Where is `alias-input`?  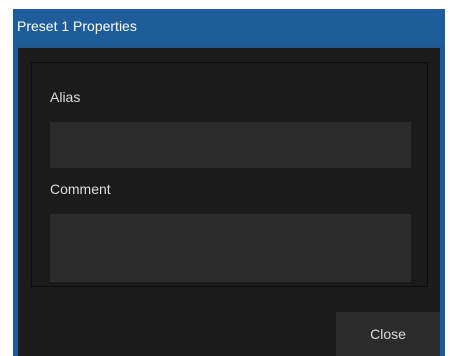
alias-input is located at coordinates (230, 145).